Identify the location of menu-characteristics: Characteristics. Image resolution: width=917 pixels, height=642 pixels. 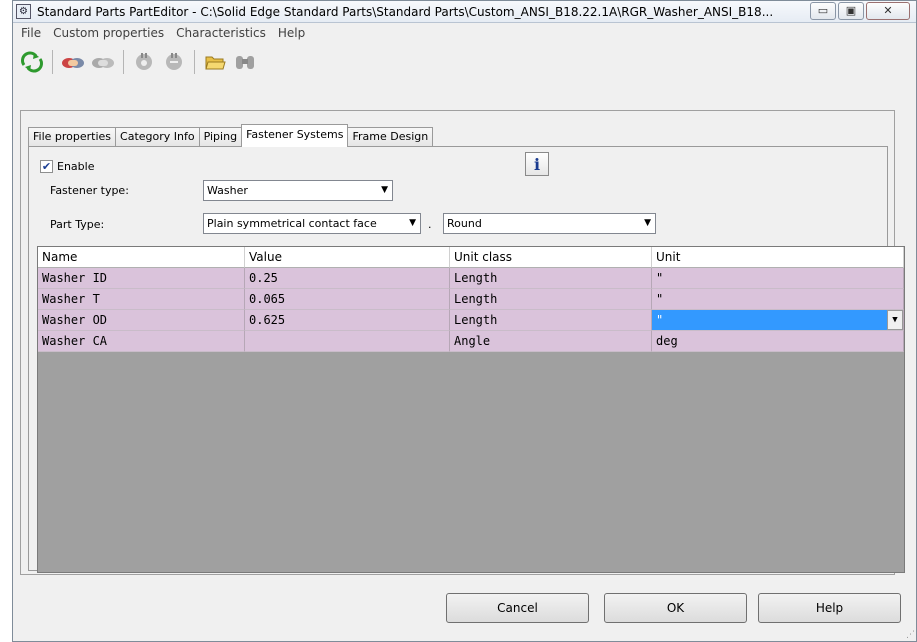
(221, 33).